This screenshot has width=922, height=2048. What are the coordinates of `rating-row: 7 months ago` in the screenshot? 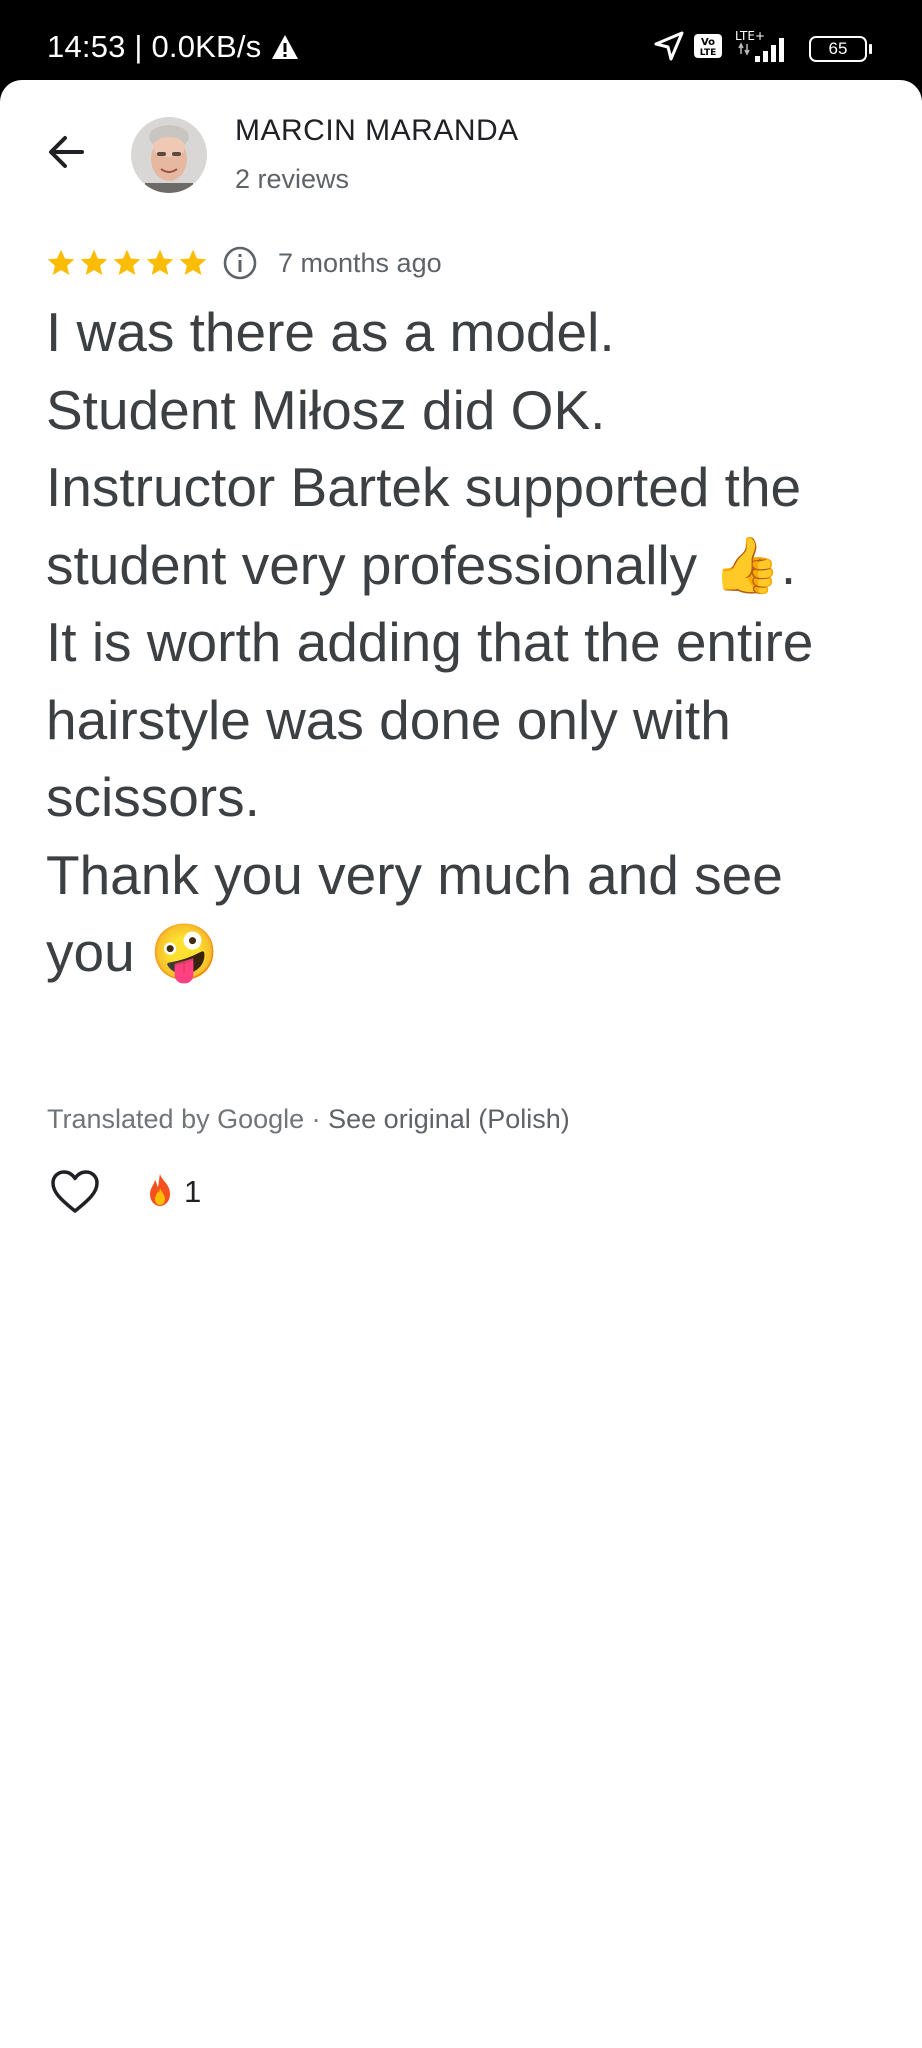 It's located at (243, 263).